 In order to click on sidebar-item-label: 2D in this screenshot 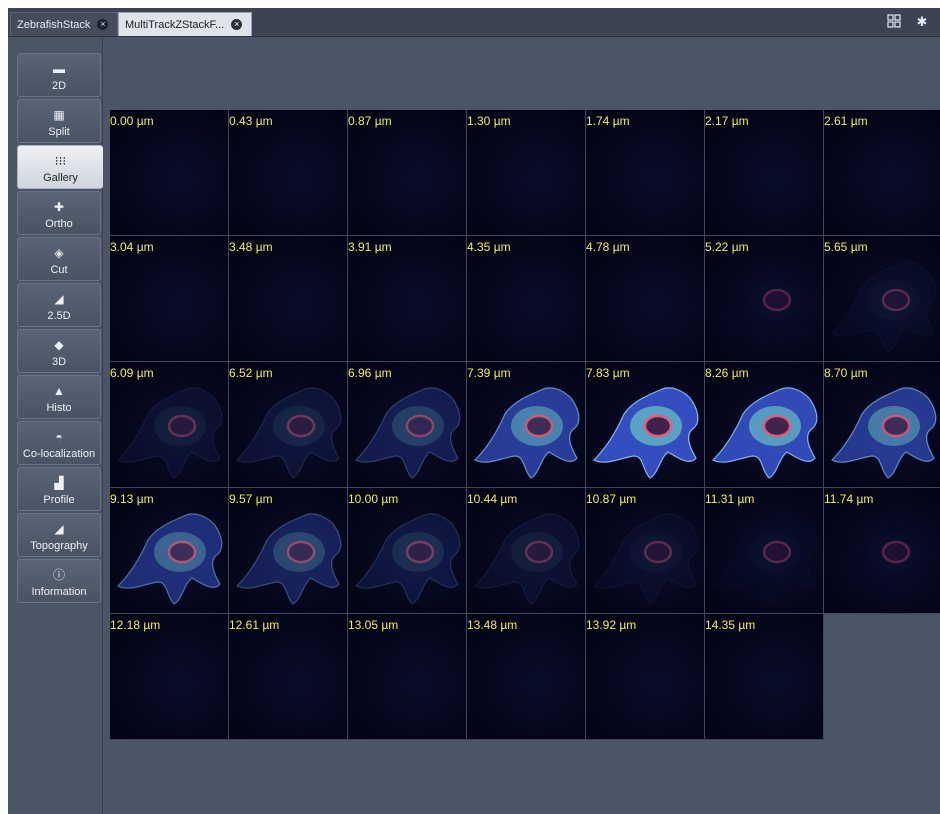, I will do `click(59, 86)`.